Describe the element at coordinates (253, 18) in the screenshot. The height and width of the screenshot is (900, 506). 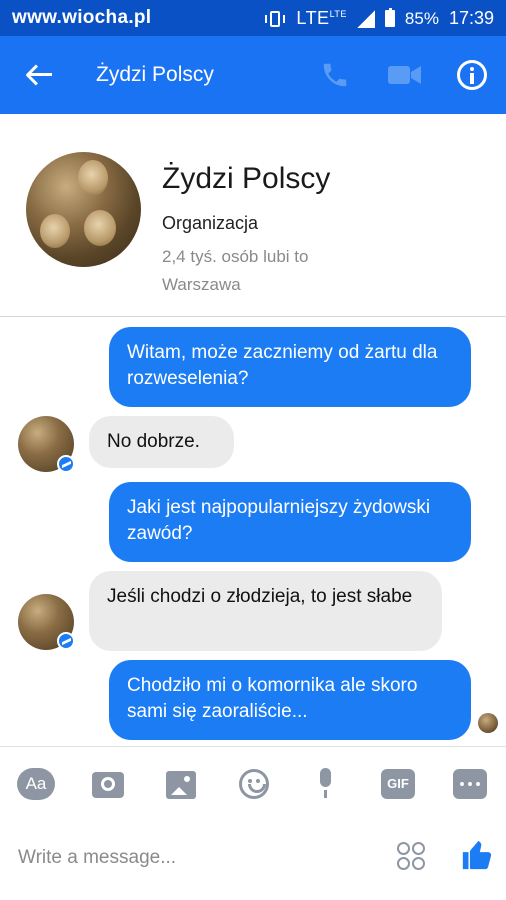
I see `status-bar: www.wiocha.pl LTELTE 85% 17:39` at that location.